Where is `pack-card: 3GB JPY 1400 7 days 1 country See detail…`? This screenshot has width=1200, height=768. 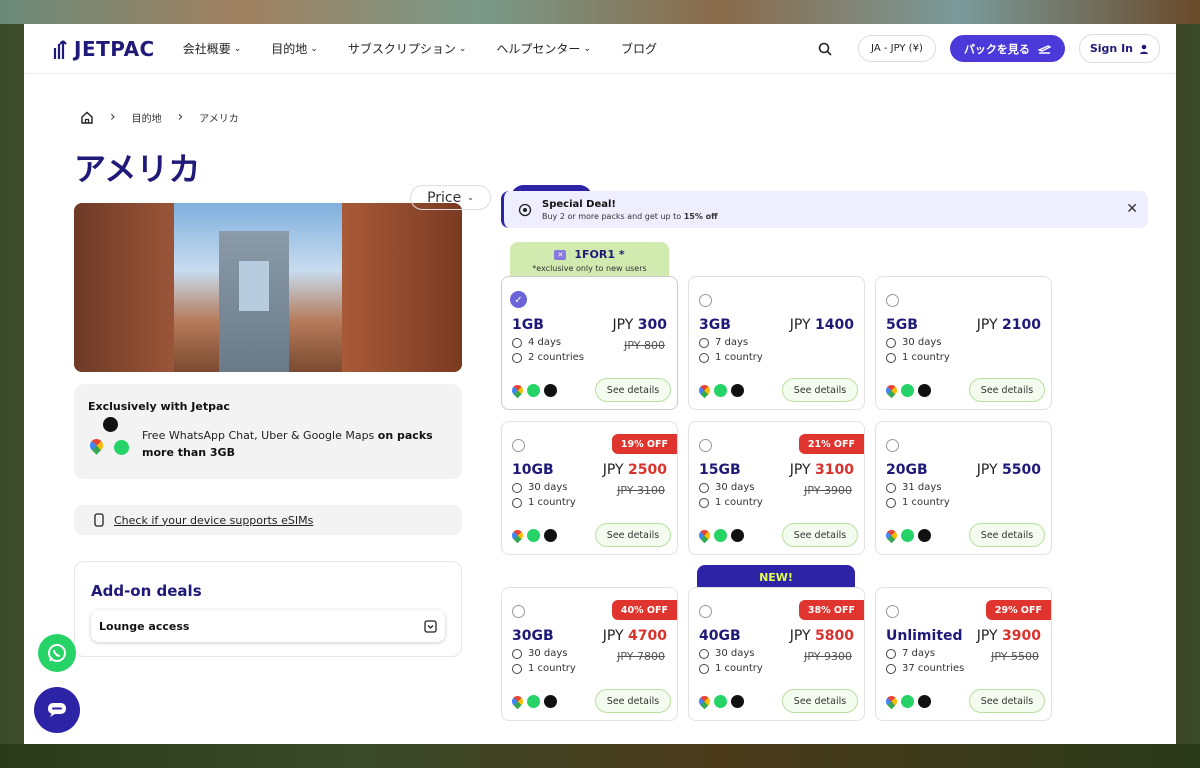 pack-card: 3GB JPY 1400 7 days 1 country See detail… is located at coordinates (776, 343).